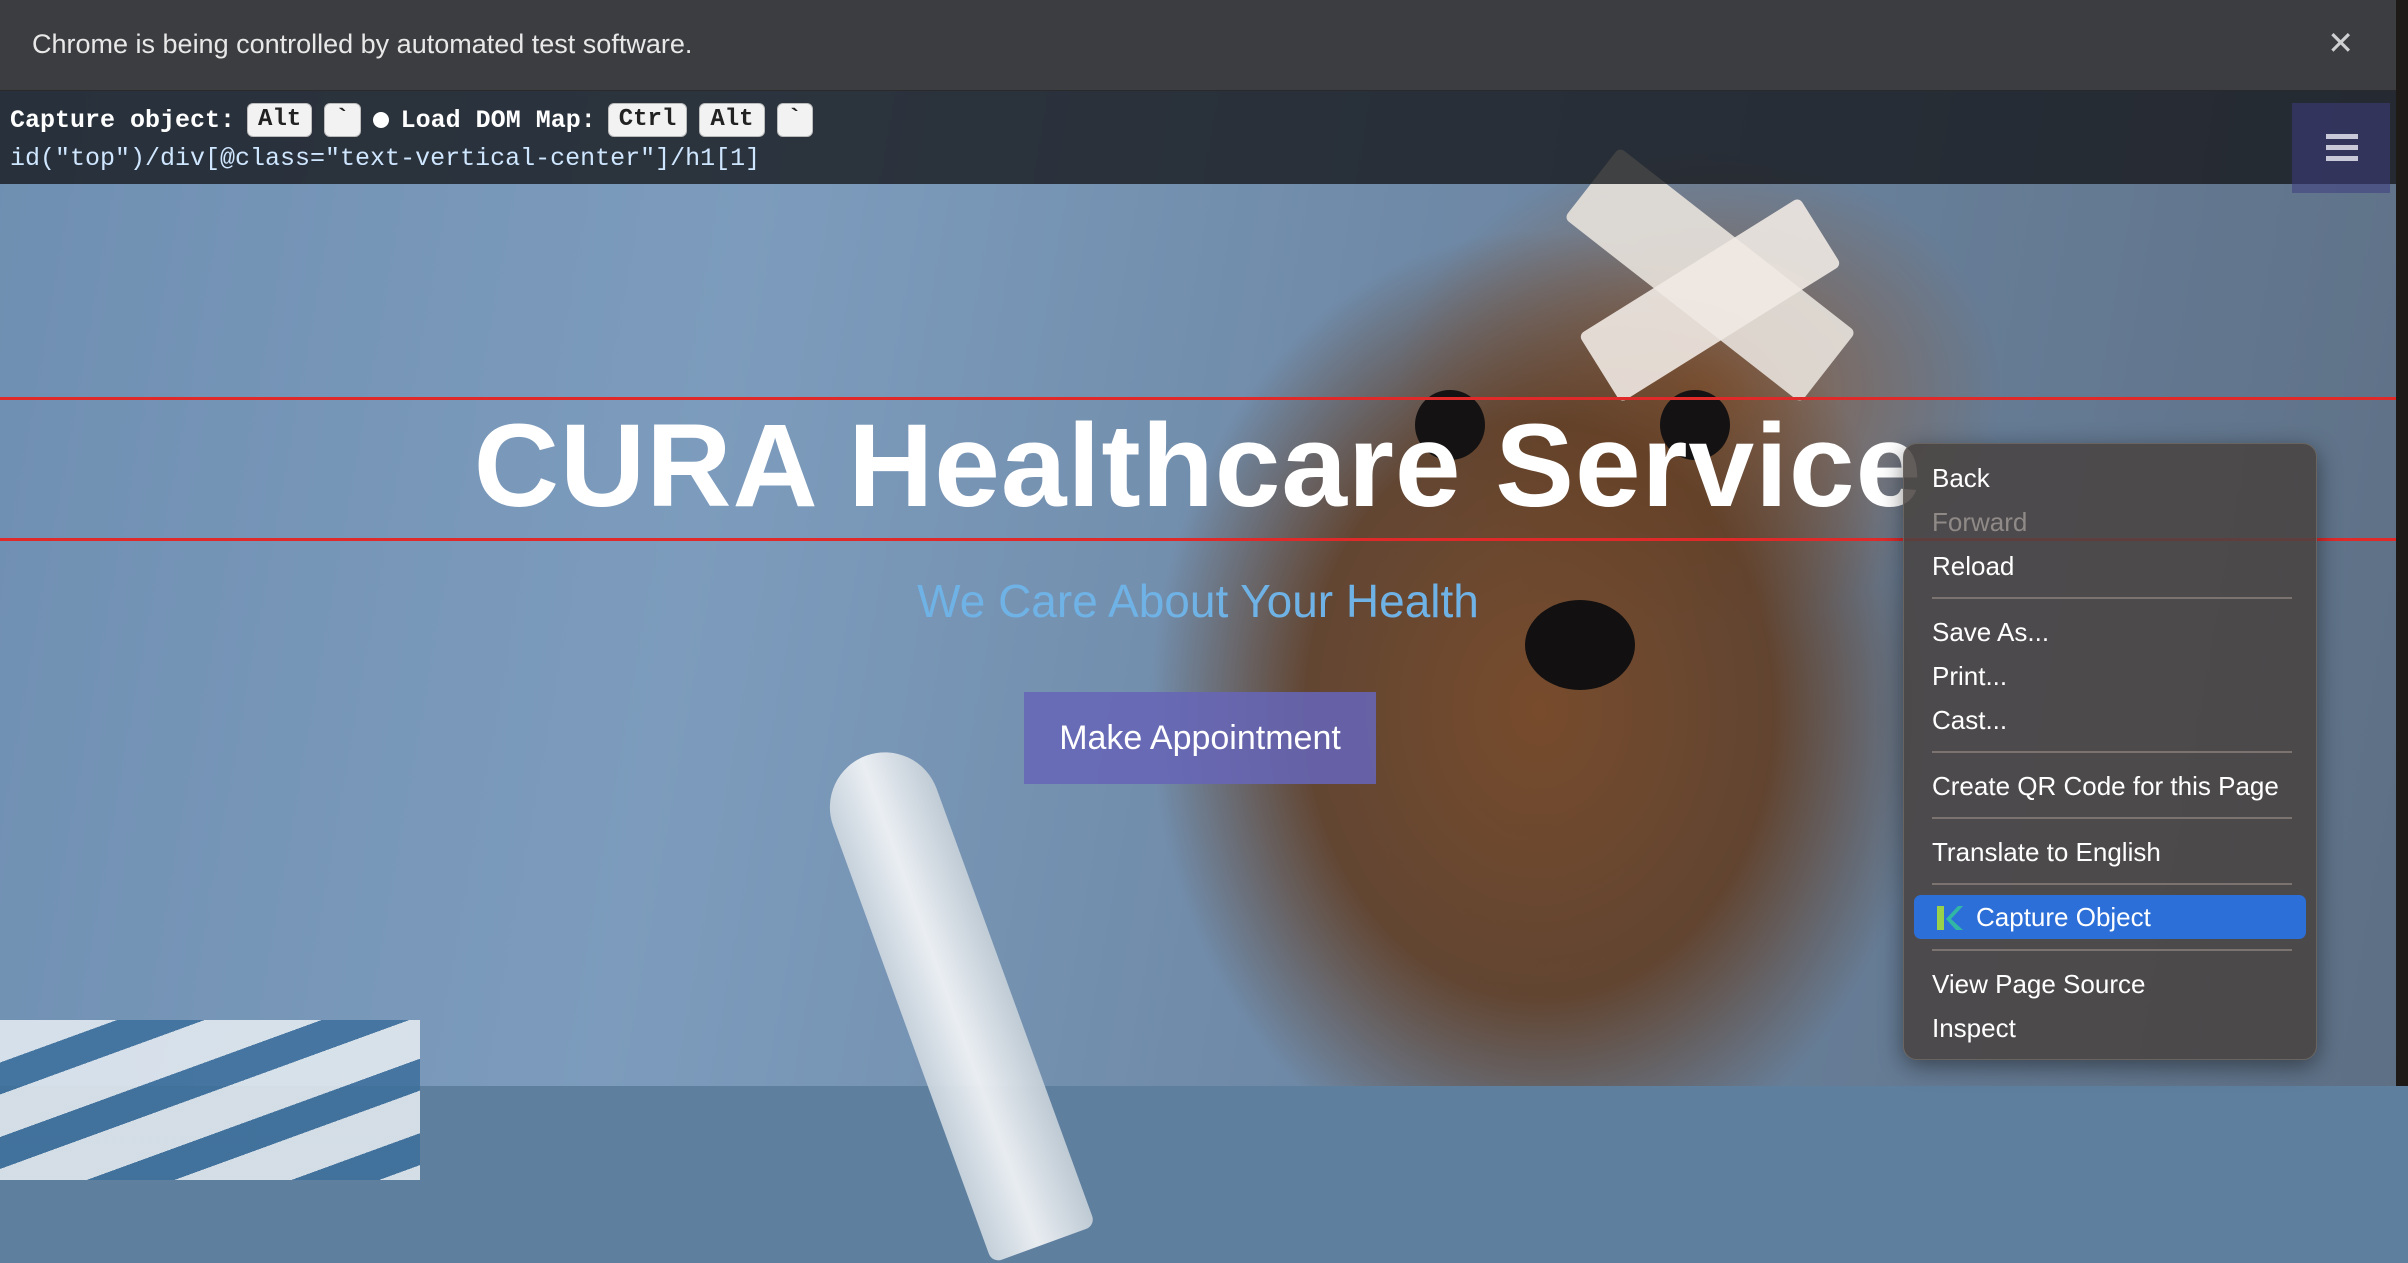 Image resolution: width=2408 pixels, height=1263 pixels. What do you see at coordinates (2105, 786) in the screenshot?
I see `menu-item-create-qr-code: Create QR Code for this Page` at bounding box center [2105, 786].